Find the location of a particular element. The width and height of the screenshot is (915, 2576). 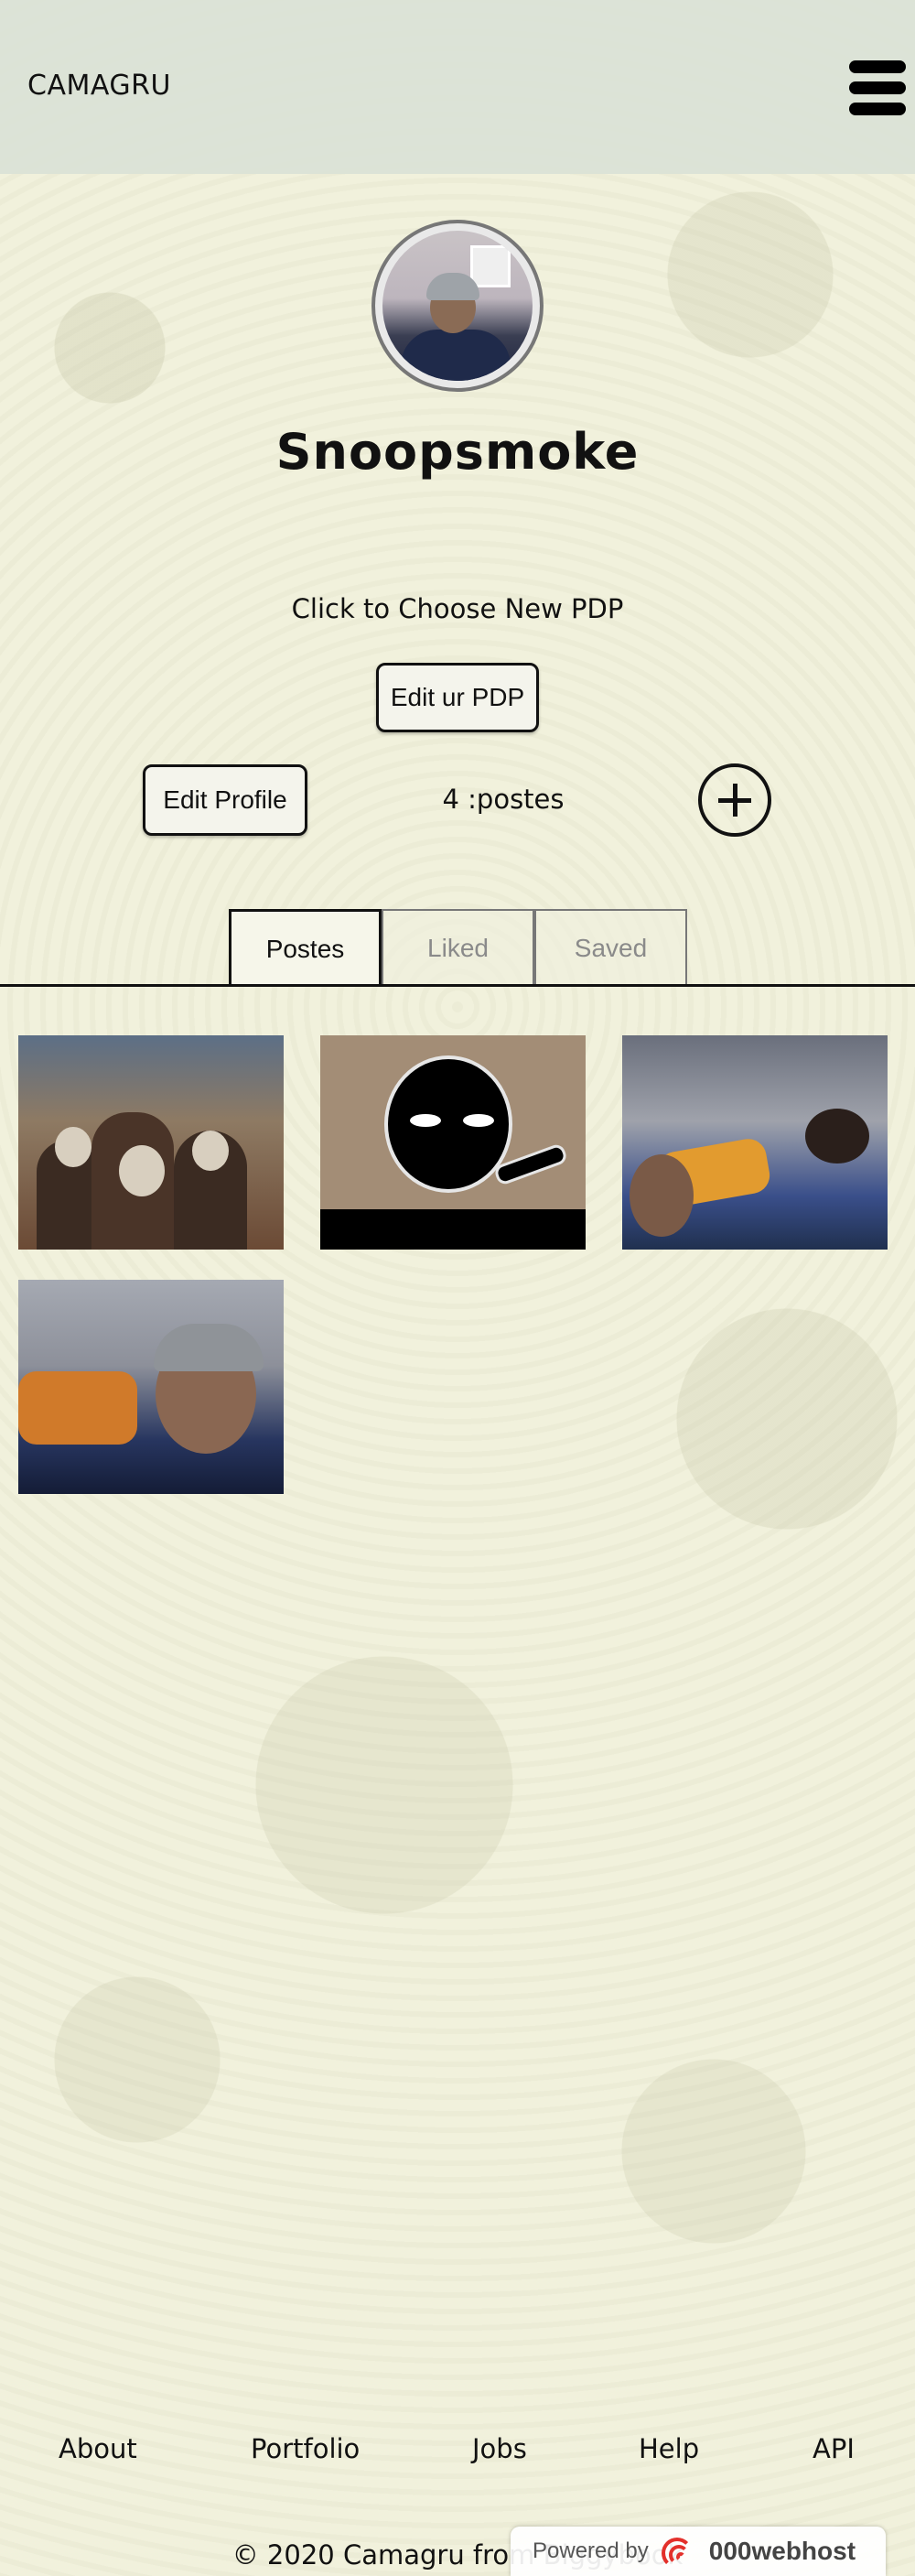

footer-link-help: Help is located at coordinates (669, 2449).